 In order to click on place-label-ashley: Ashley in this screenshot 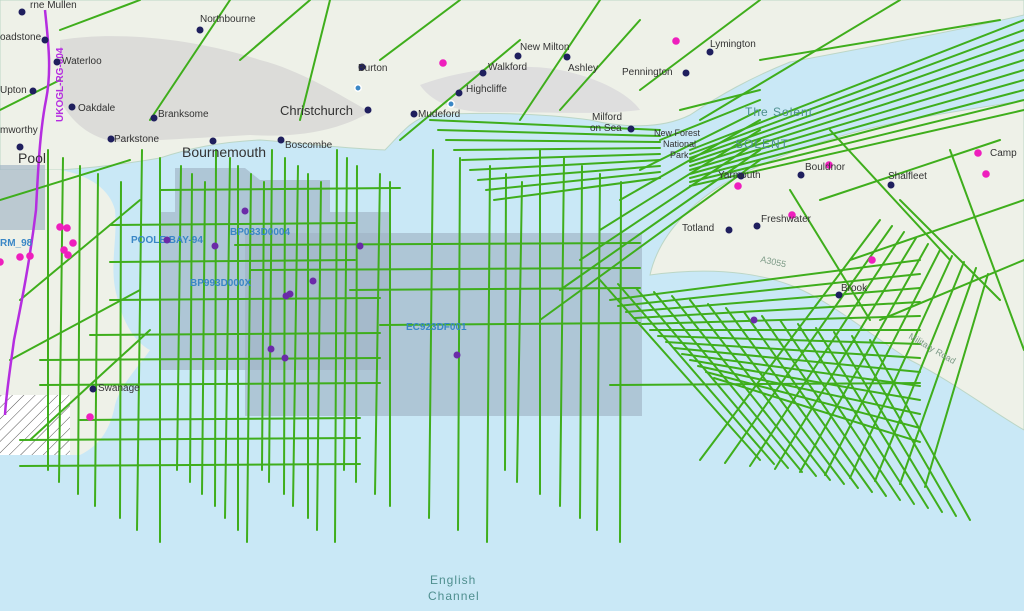, I will do `click(583, 68)`.